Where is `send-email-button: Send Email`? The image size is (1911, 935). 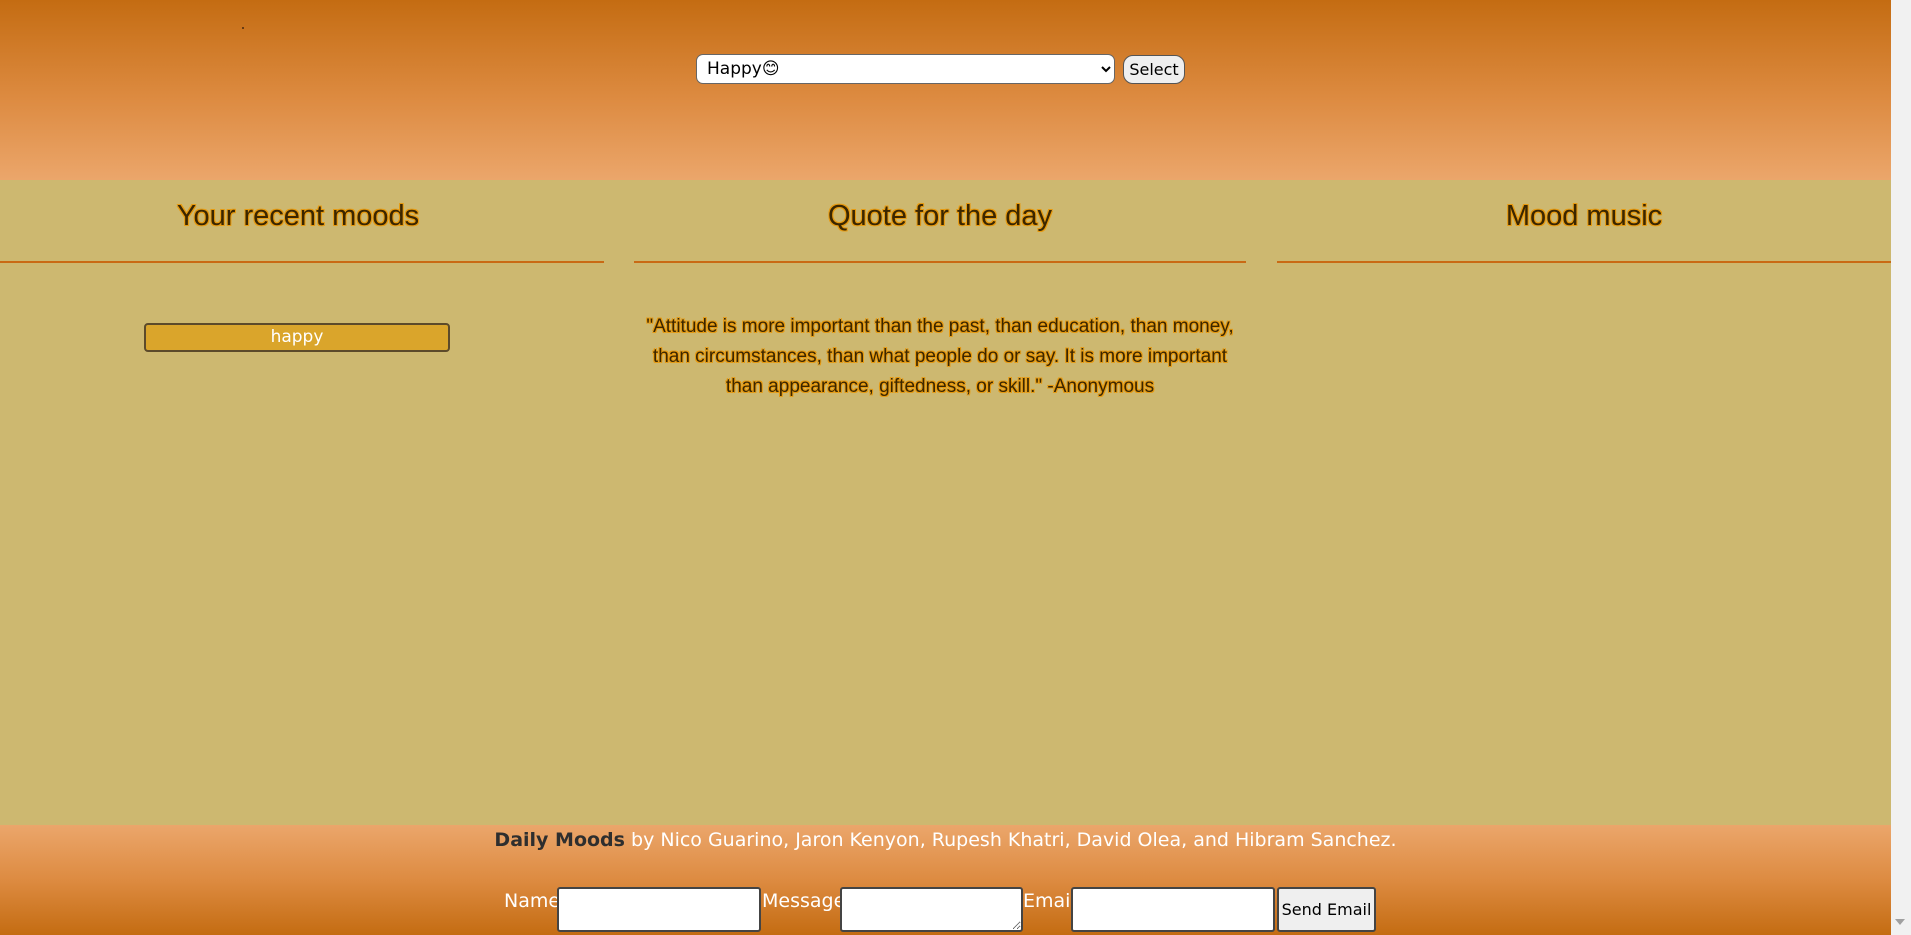 send-email-button: Send Email is located at coordinates (1326, 909).